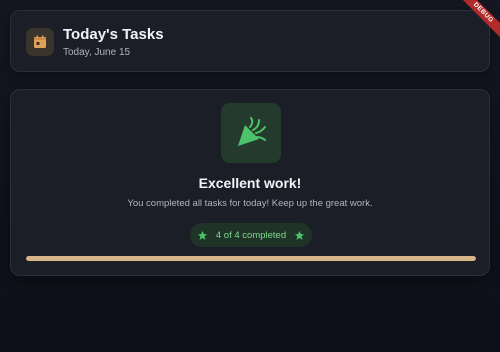  I want to click on progress-fill, so click(251, 258).